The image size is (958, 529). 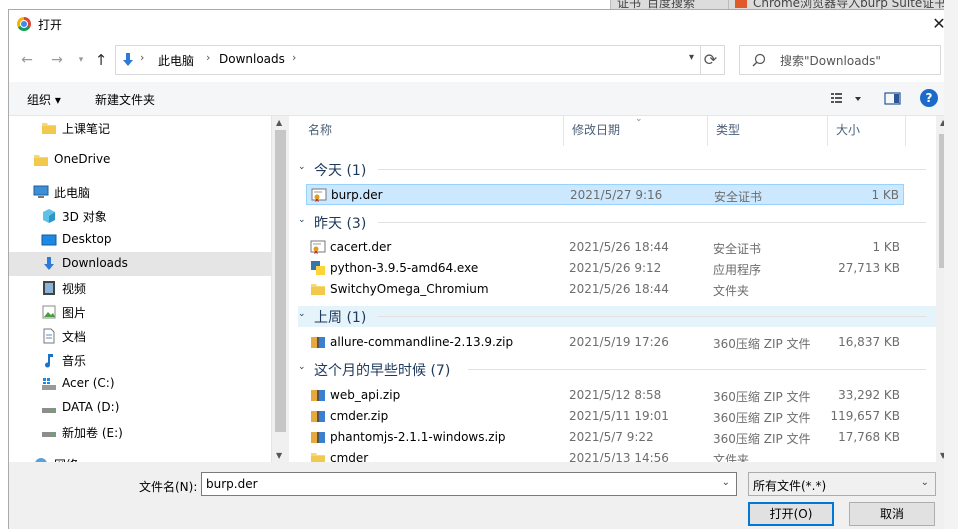 What do you see at coordinates (74, 361) in the screenshot?
I see `sidebar-item-label: 音乐` at bounding box center [74, 361].